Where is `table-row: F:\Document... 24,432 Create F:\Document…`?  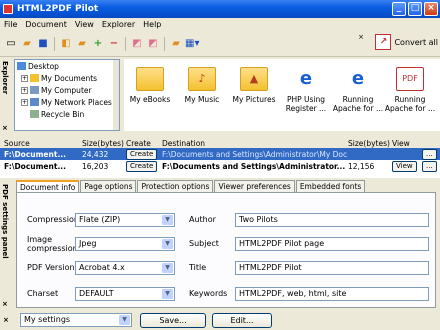
table-row: F:\Document... 24,432 Create F:\Document… is located at coordinates (220, 154).